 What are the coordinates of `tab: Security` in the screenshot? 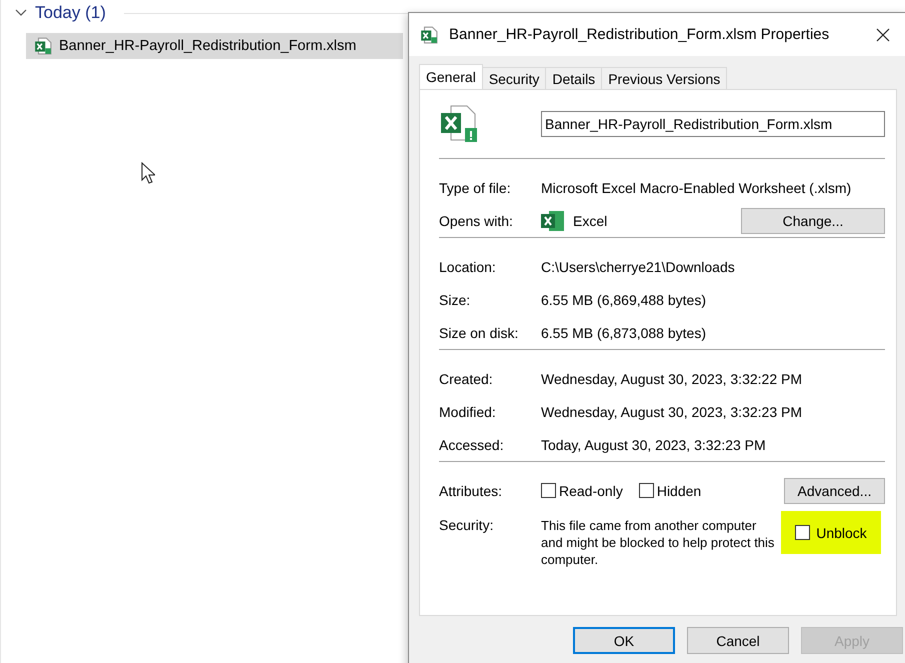 It's located at (514, 78).